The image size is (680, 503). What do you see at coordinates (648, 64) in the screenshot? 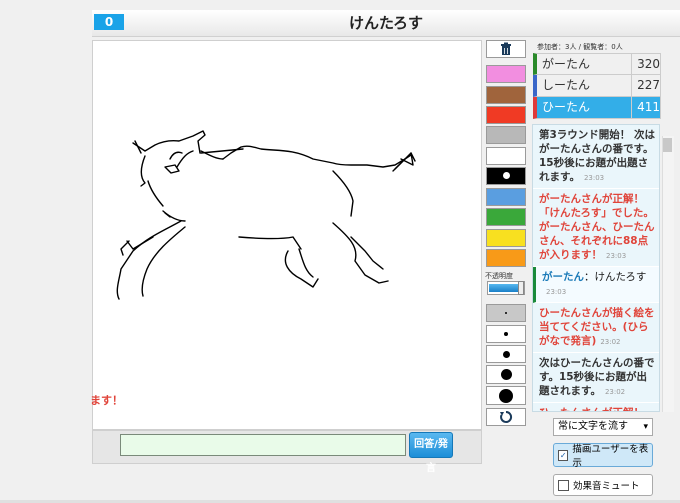
I see `player-score: 320` at bounding box center [648, 64].